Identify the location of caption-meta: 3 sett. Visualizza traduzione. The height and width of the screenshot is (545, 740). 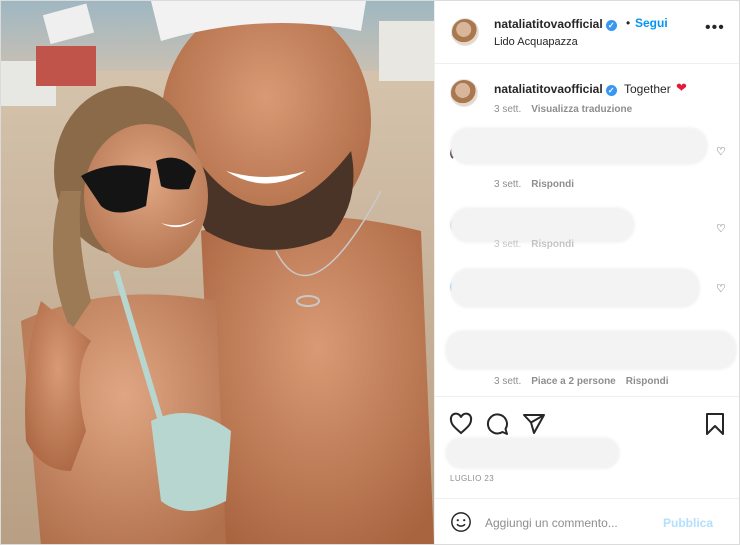
(563, 109).